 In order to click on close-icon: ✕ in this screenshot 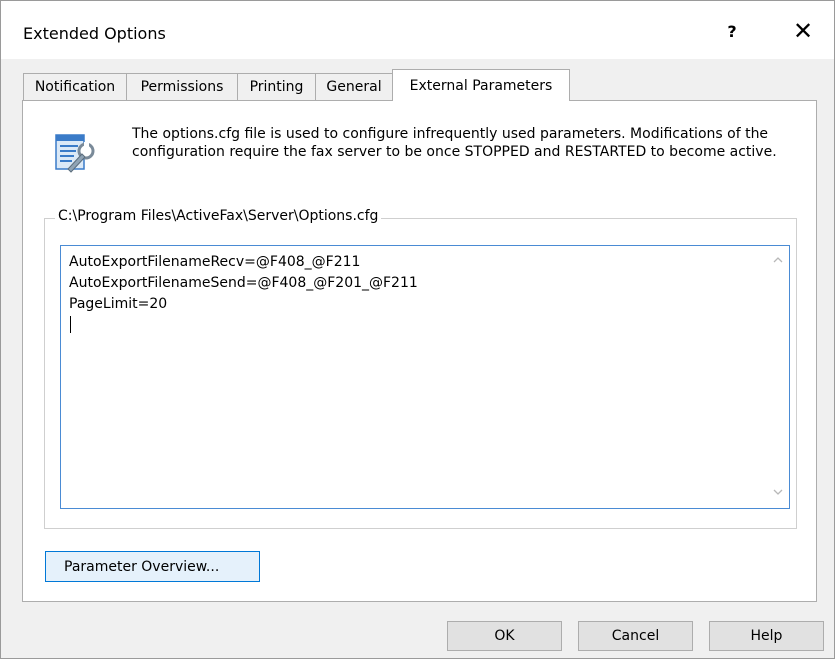, I will do `click(803, 31)`.